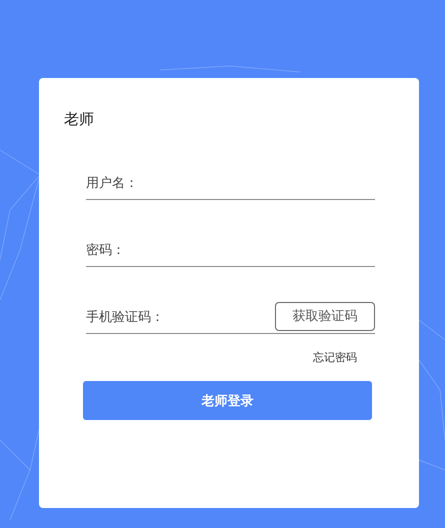 The image size is (445, 528). What do you see at coordinates (125, 317) in the screenshot?
I see `field-label: 手机验证码：` at bounding box center [125, 317].